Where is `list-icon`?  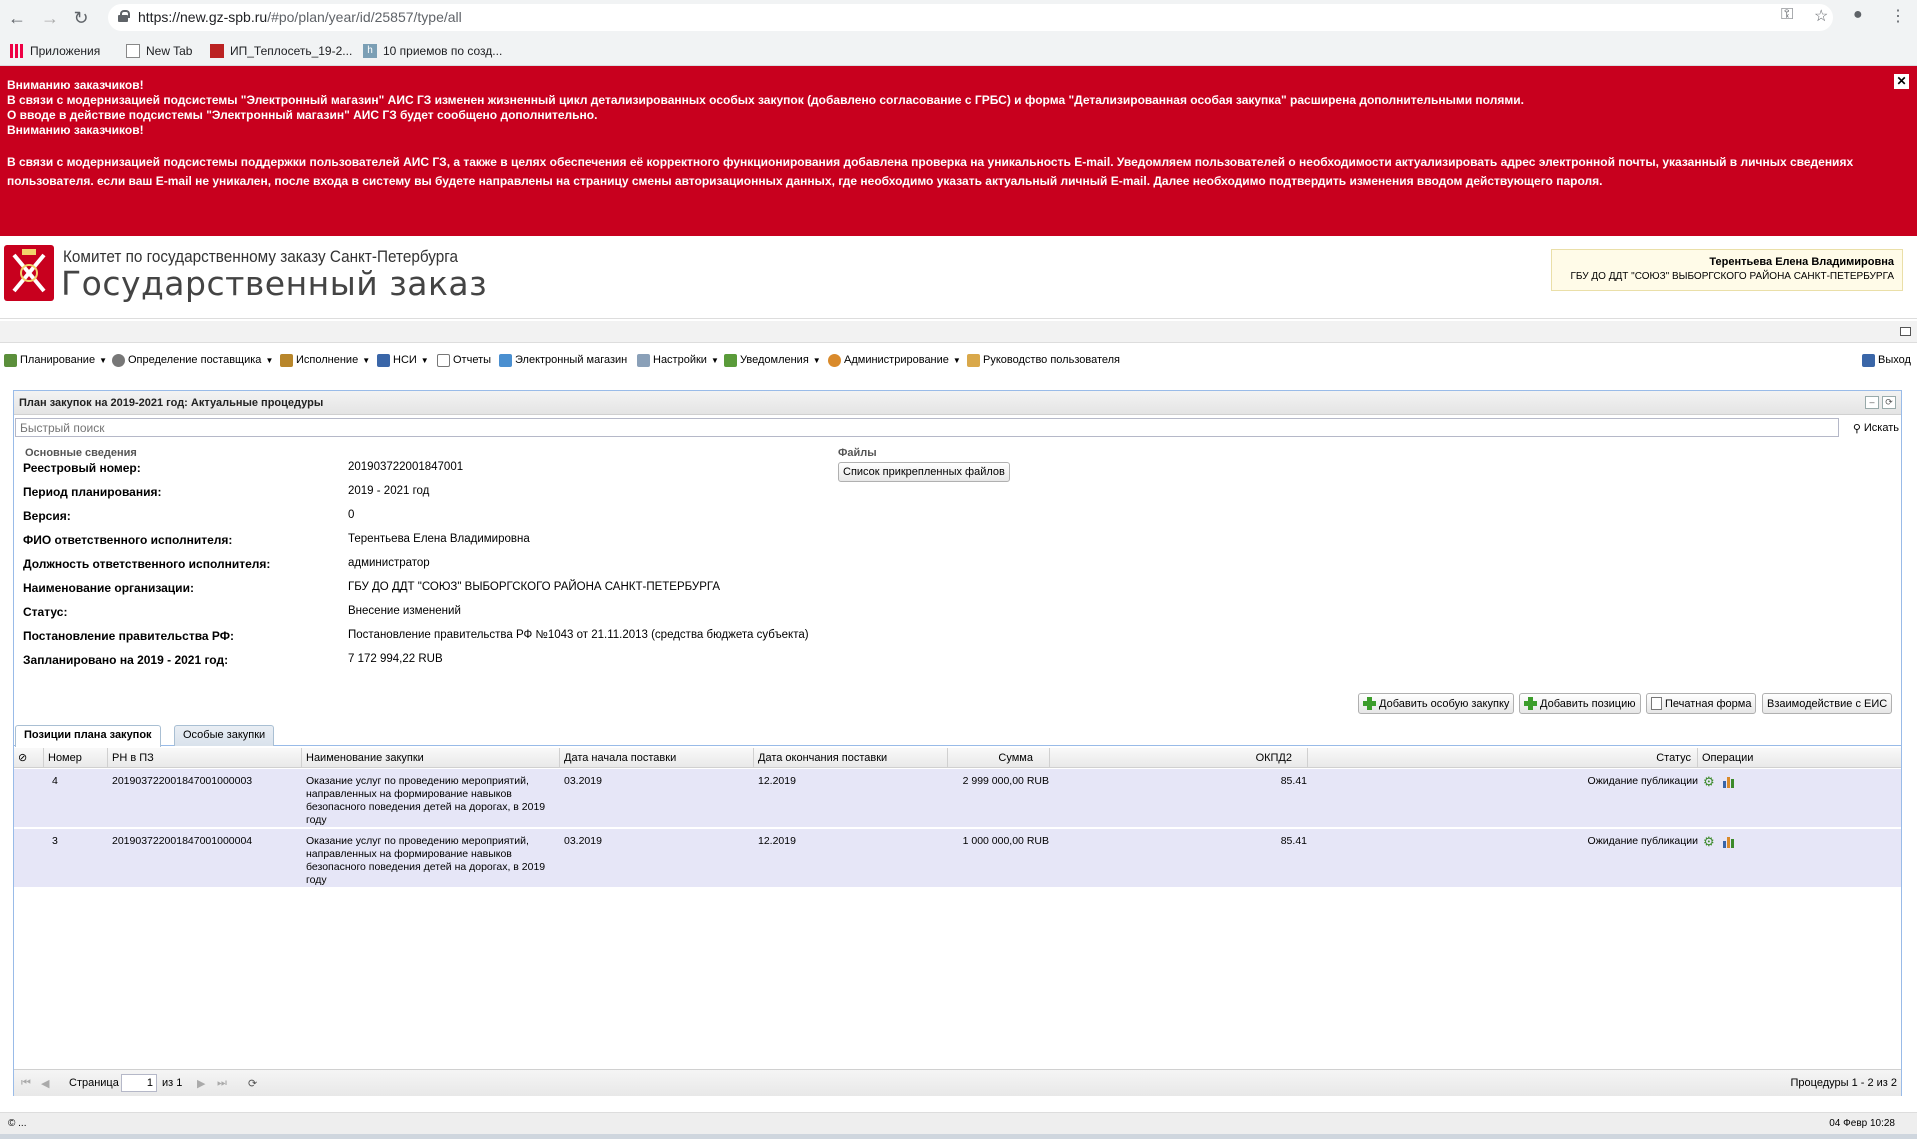
list-icon is located at coordinates (10, 360).